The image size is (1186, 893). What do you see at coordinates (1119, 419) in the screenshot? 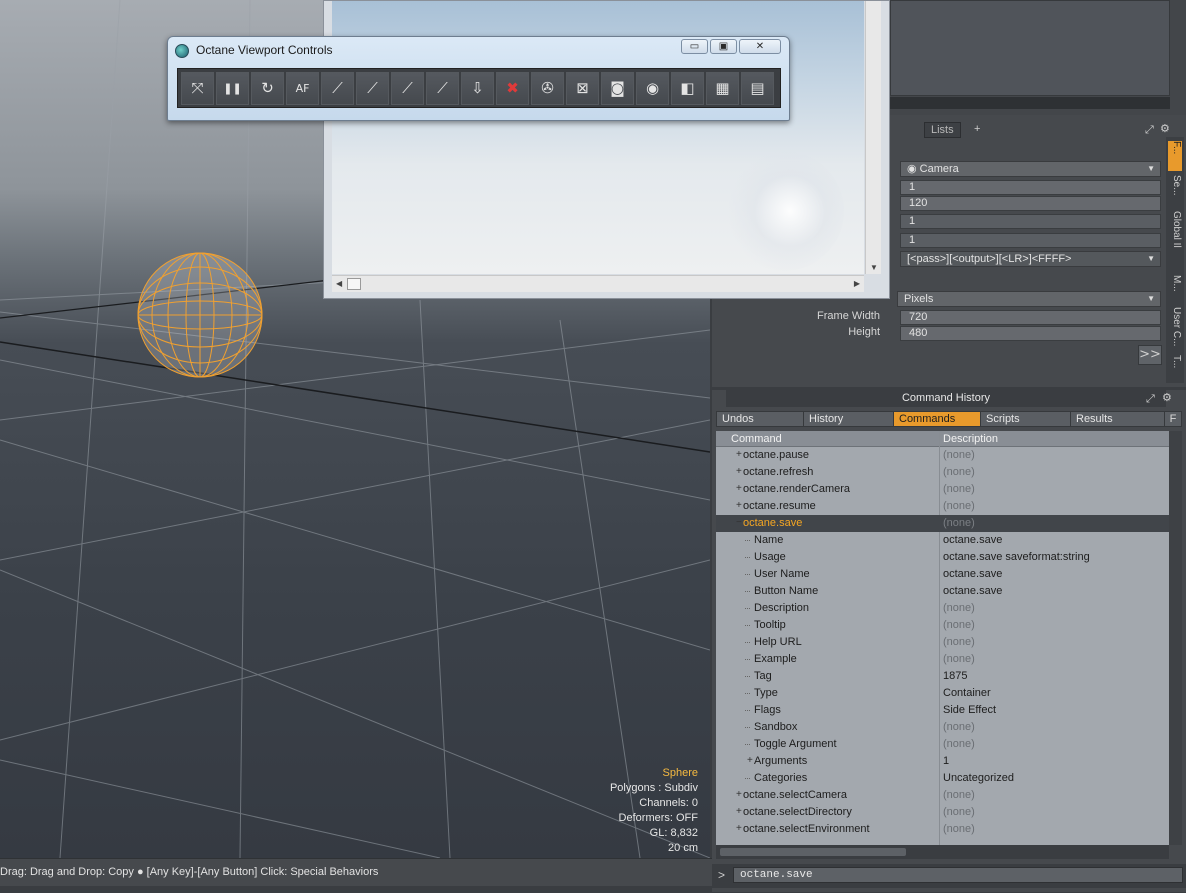
I see `tab-results: Results` at bounding box center [1119, 419].